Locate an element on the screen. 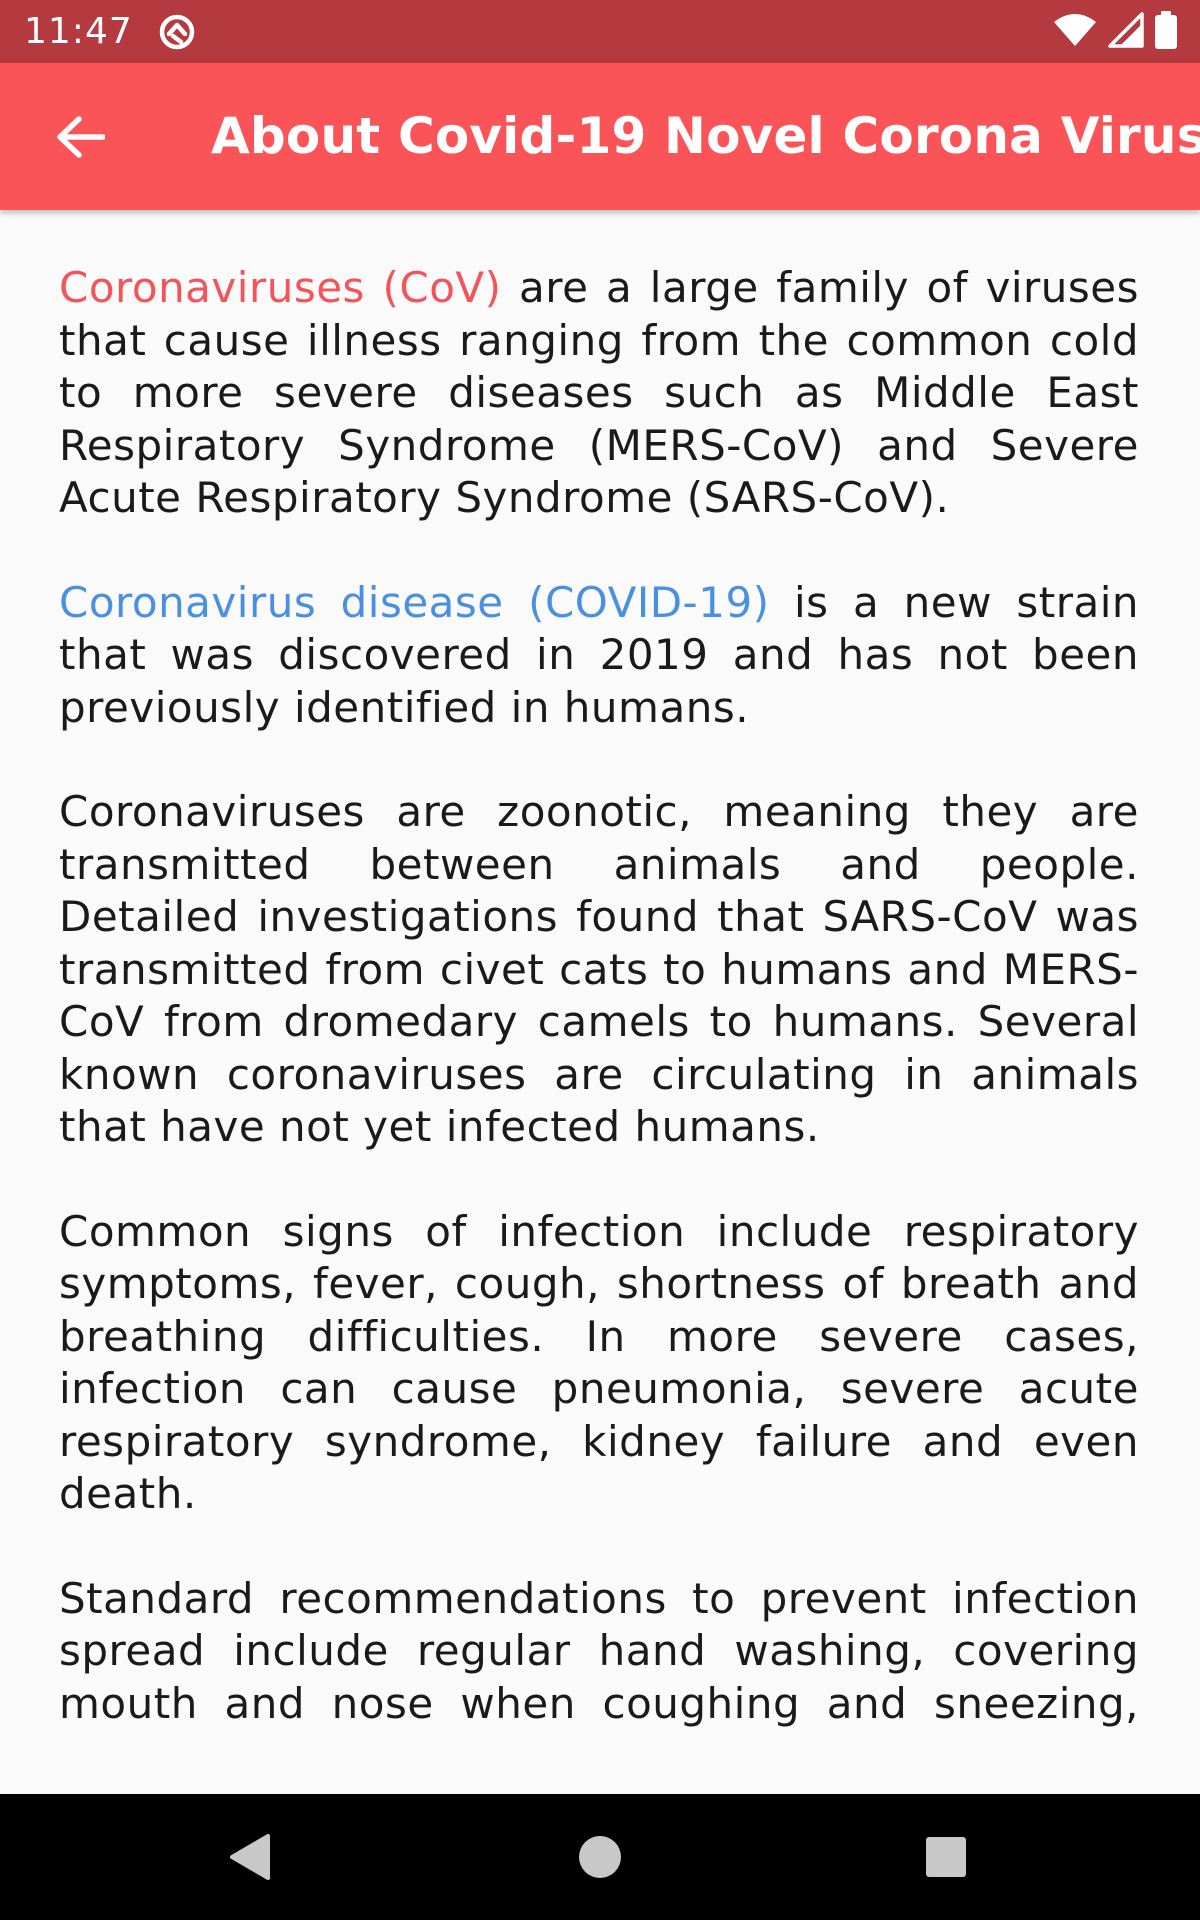  app-notification-icon is located at coordinates (177, 32).